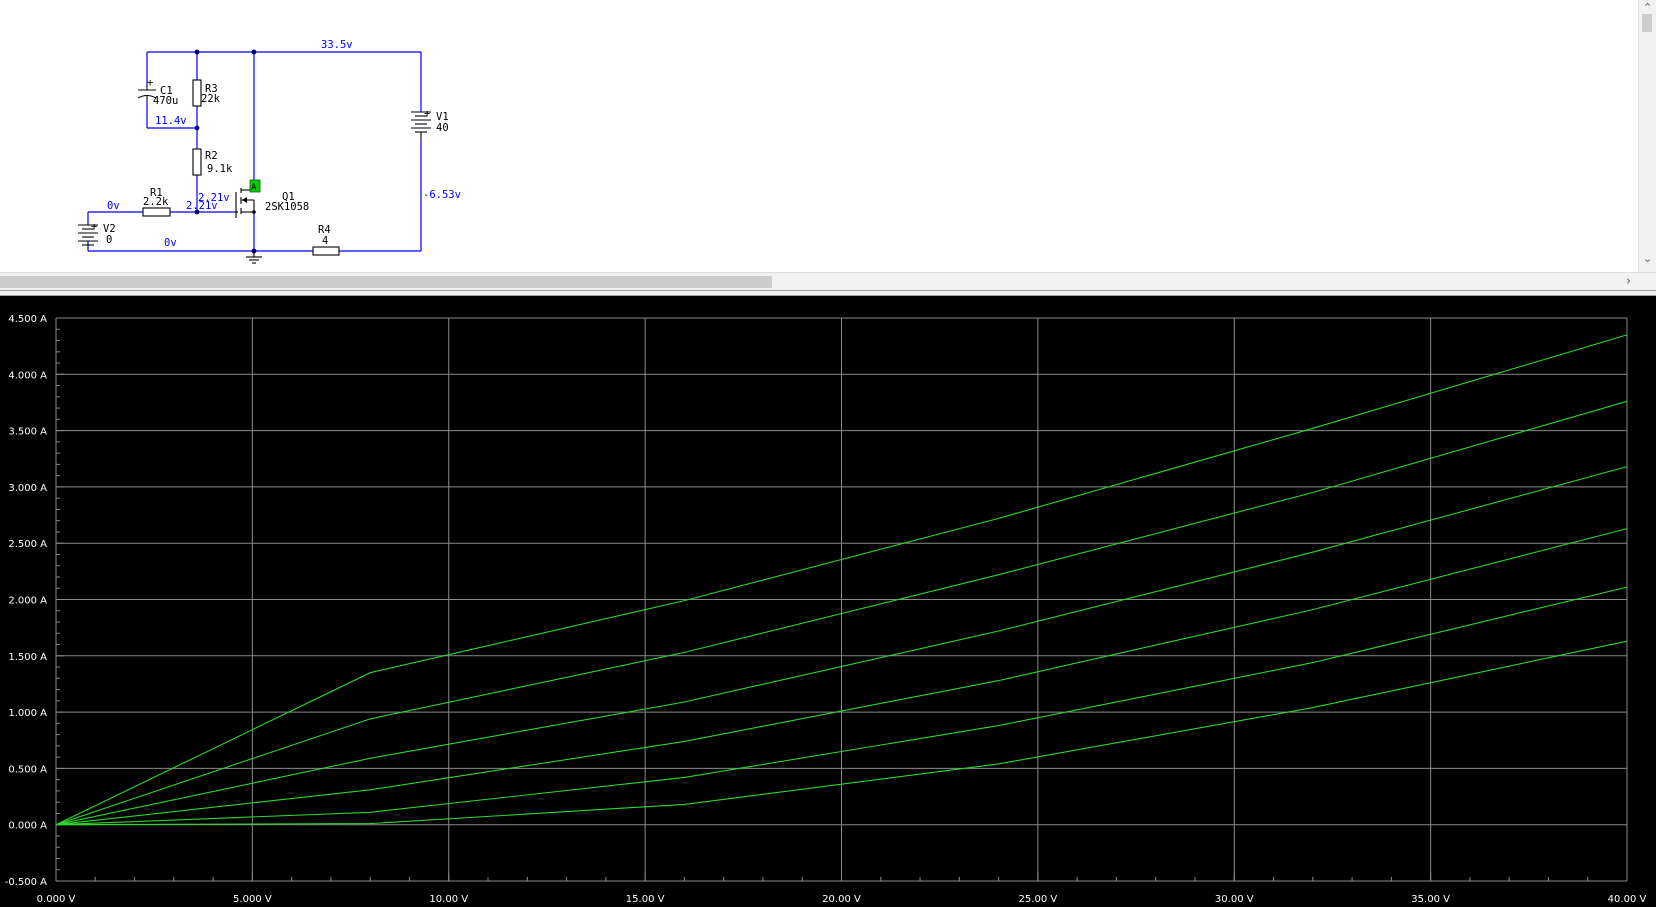  Describe the element at coordinates (171, 121) in the screenshot. I see `voltage-mid: 11.4v` at that location.